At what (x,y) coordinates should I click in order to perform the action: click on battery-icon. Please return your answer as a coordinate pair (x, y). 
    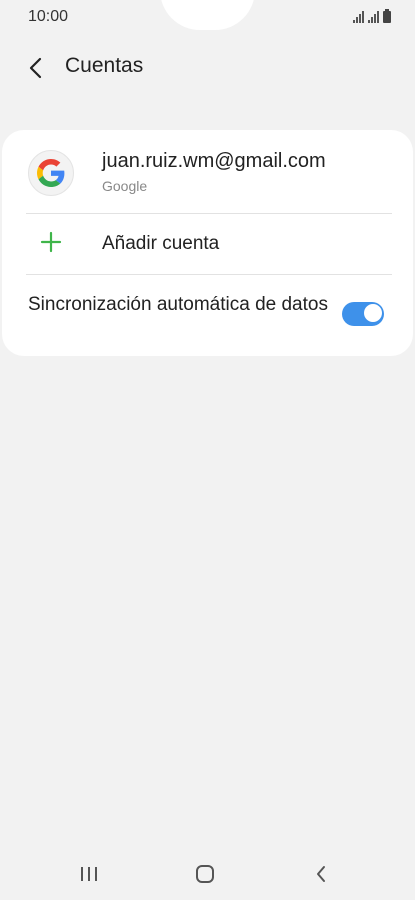
    Looking at the image, I should click on (387, 16).